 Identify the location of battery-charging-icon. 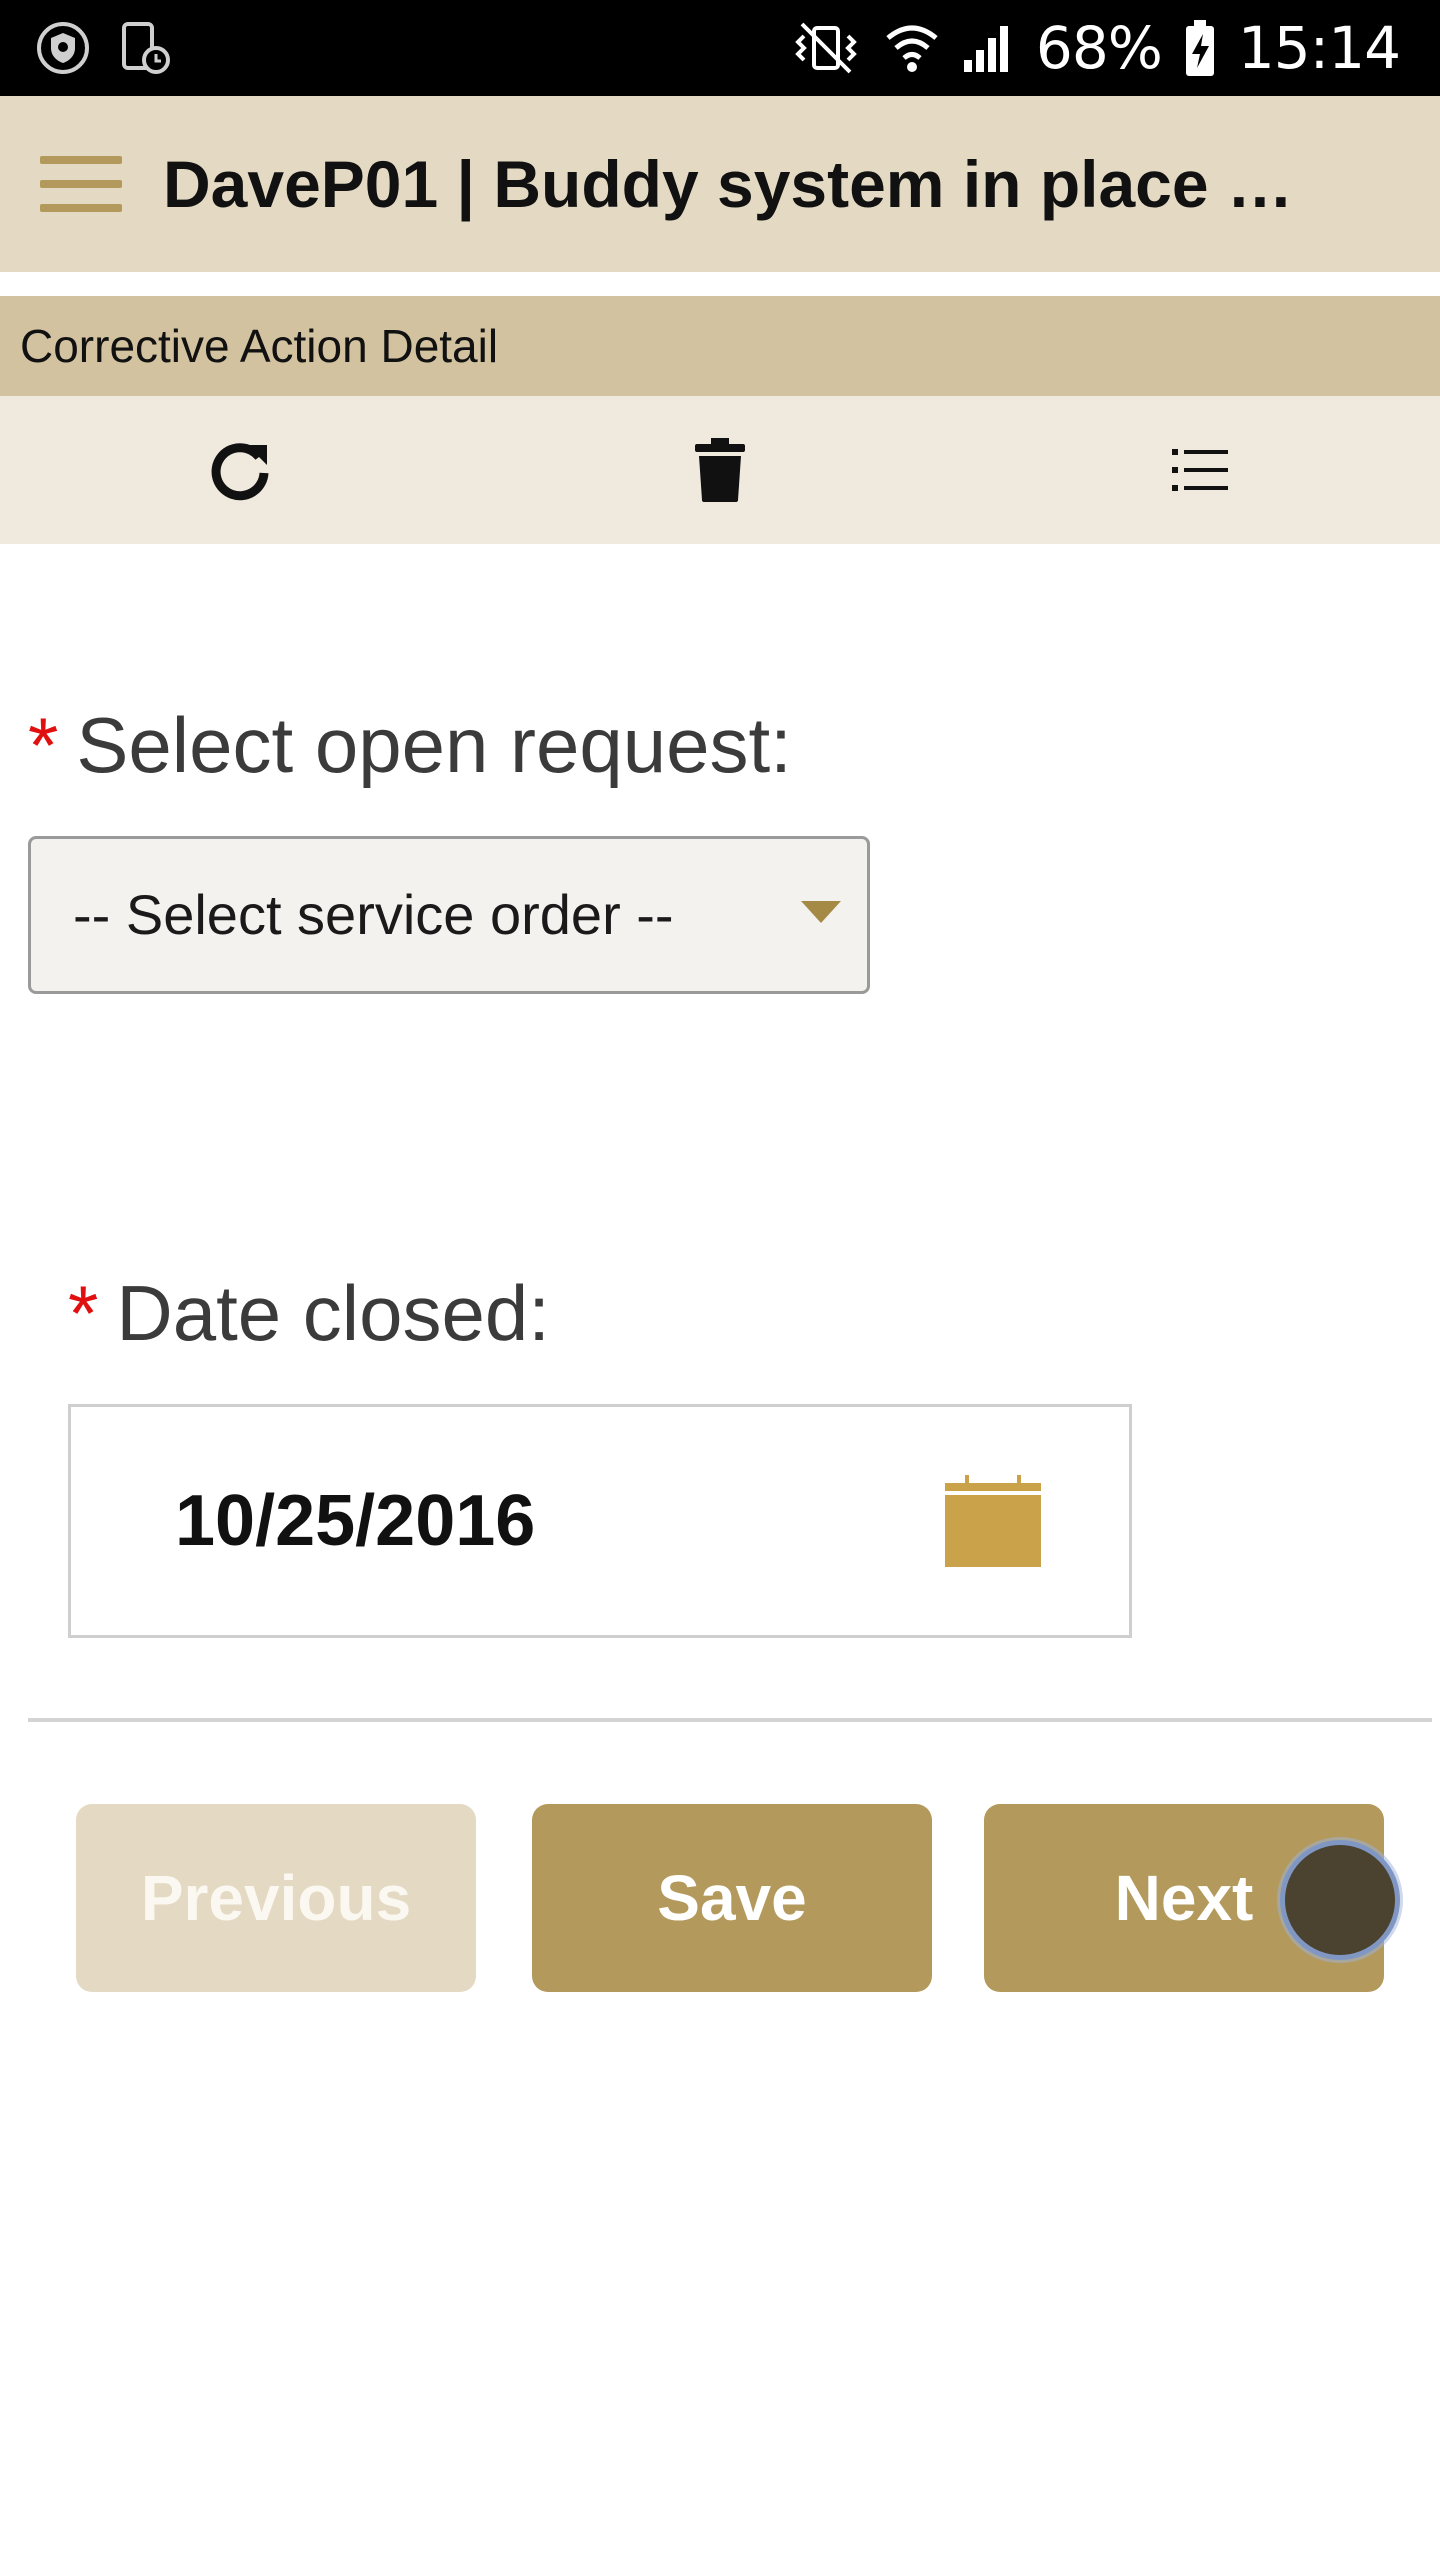
(1199, 48).